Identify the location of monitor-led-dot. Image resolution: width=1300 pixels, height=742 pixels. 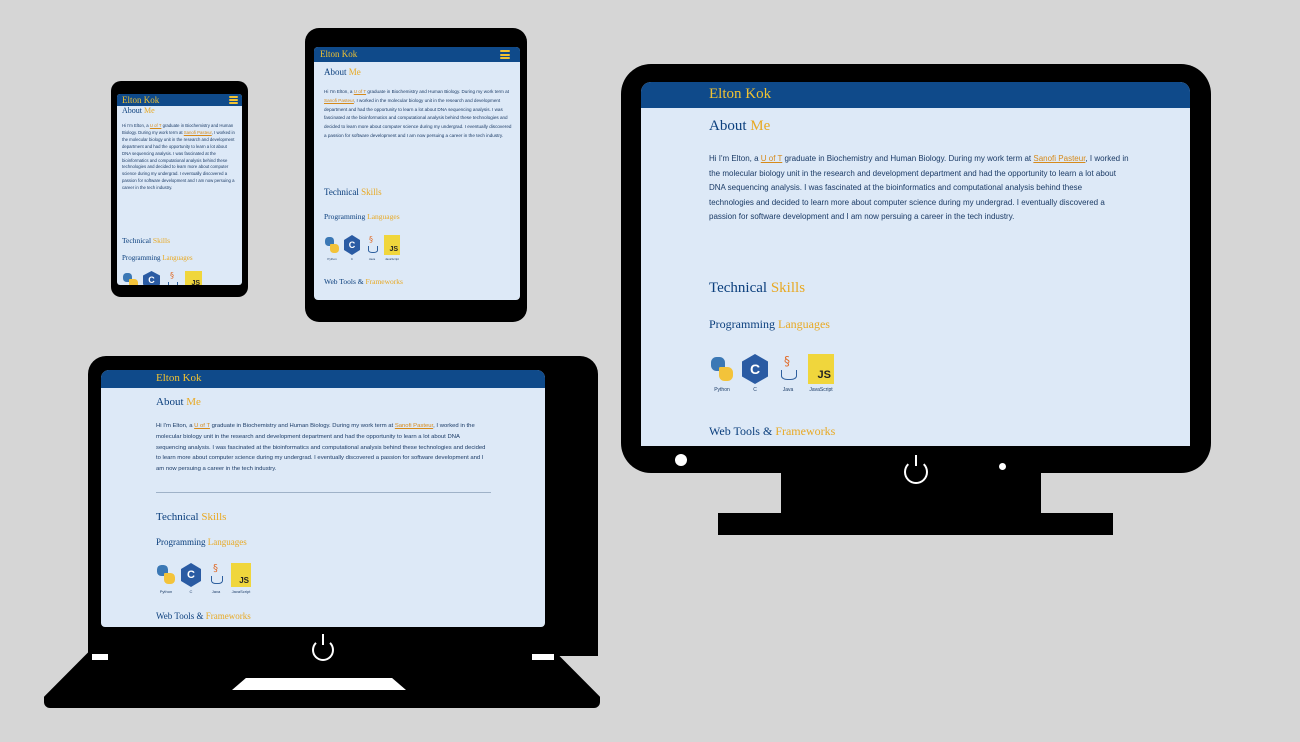
(1002, 466).